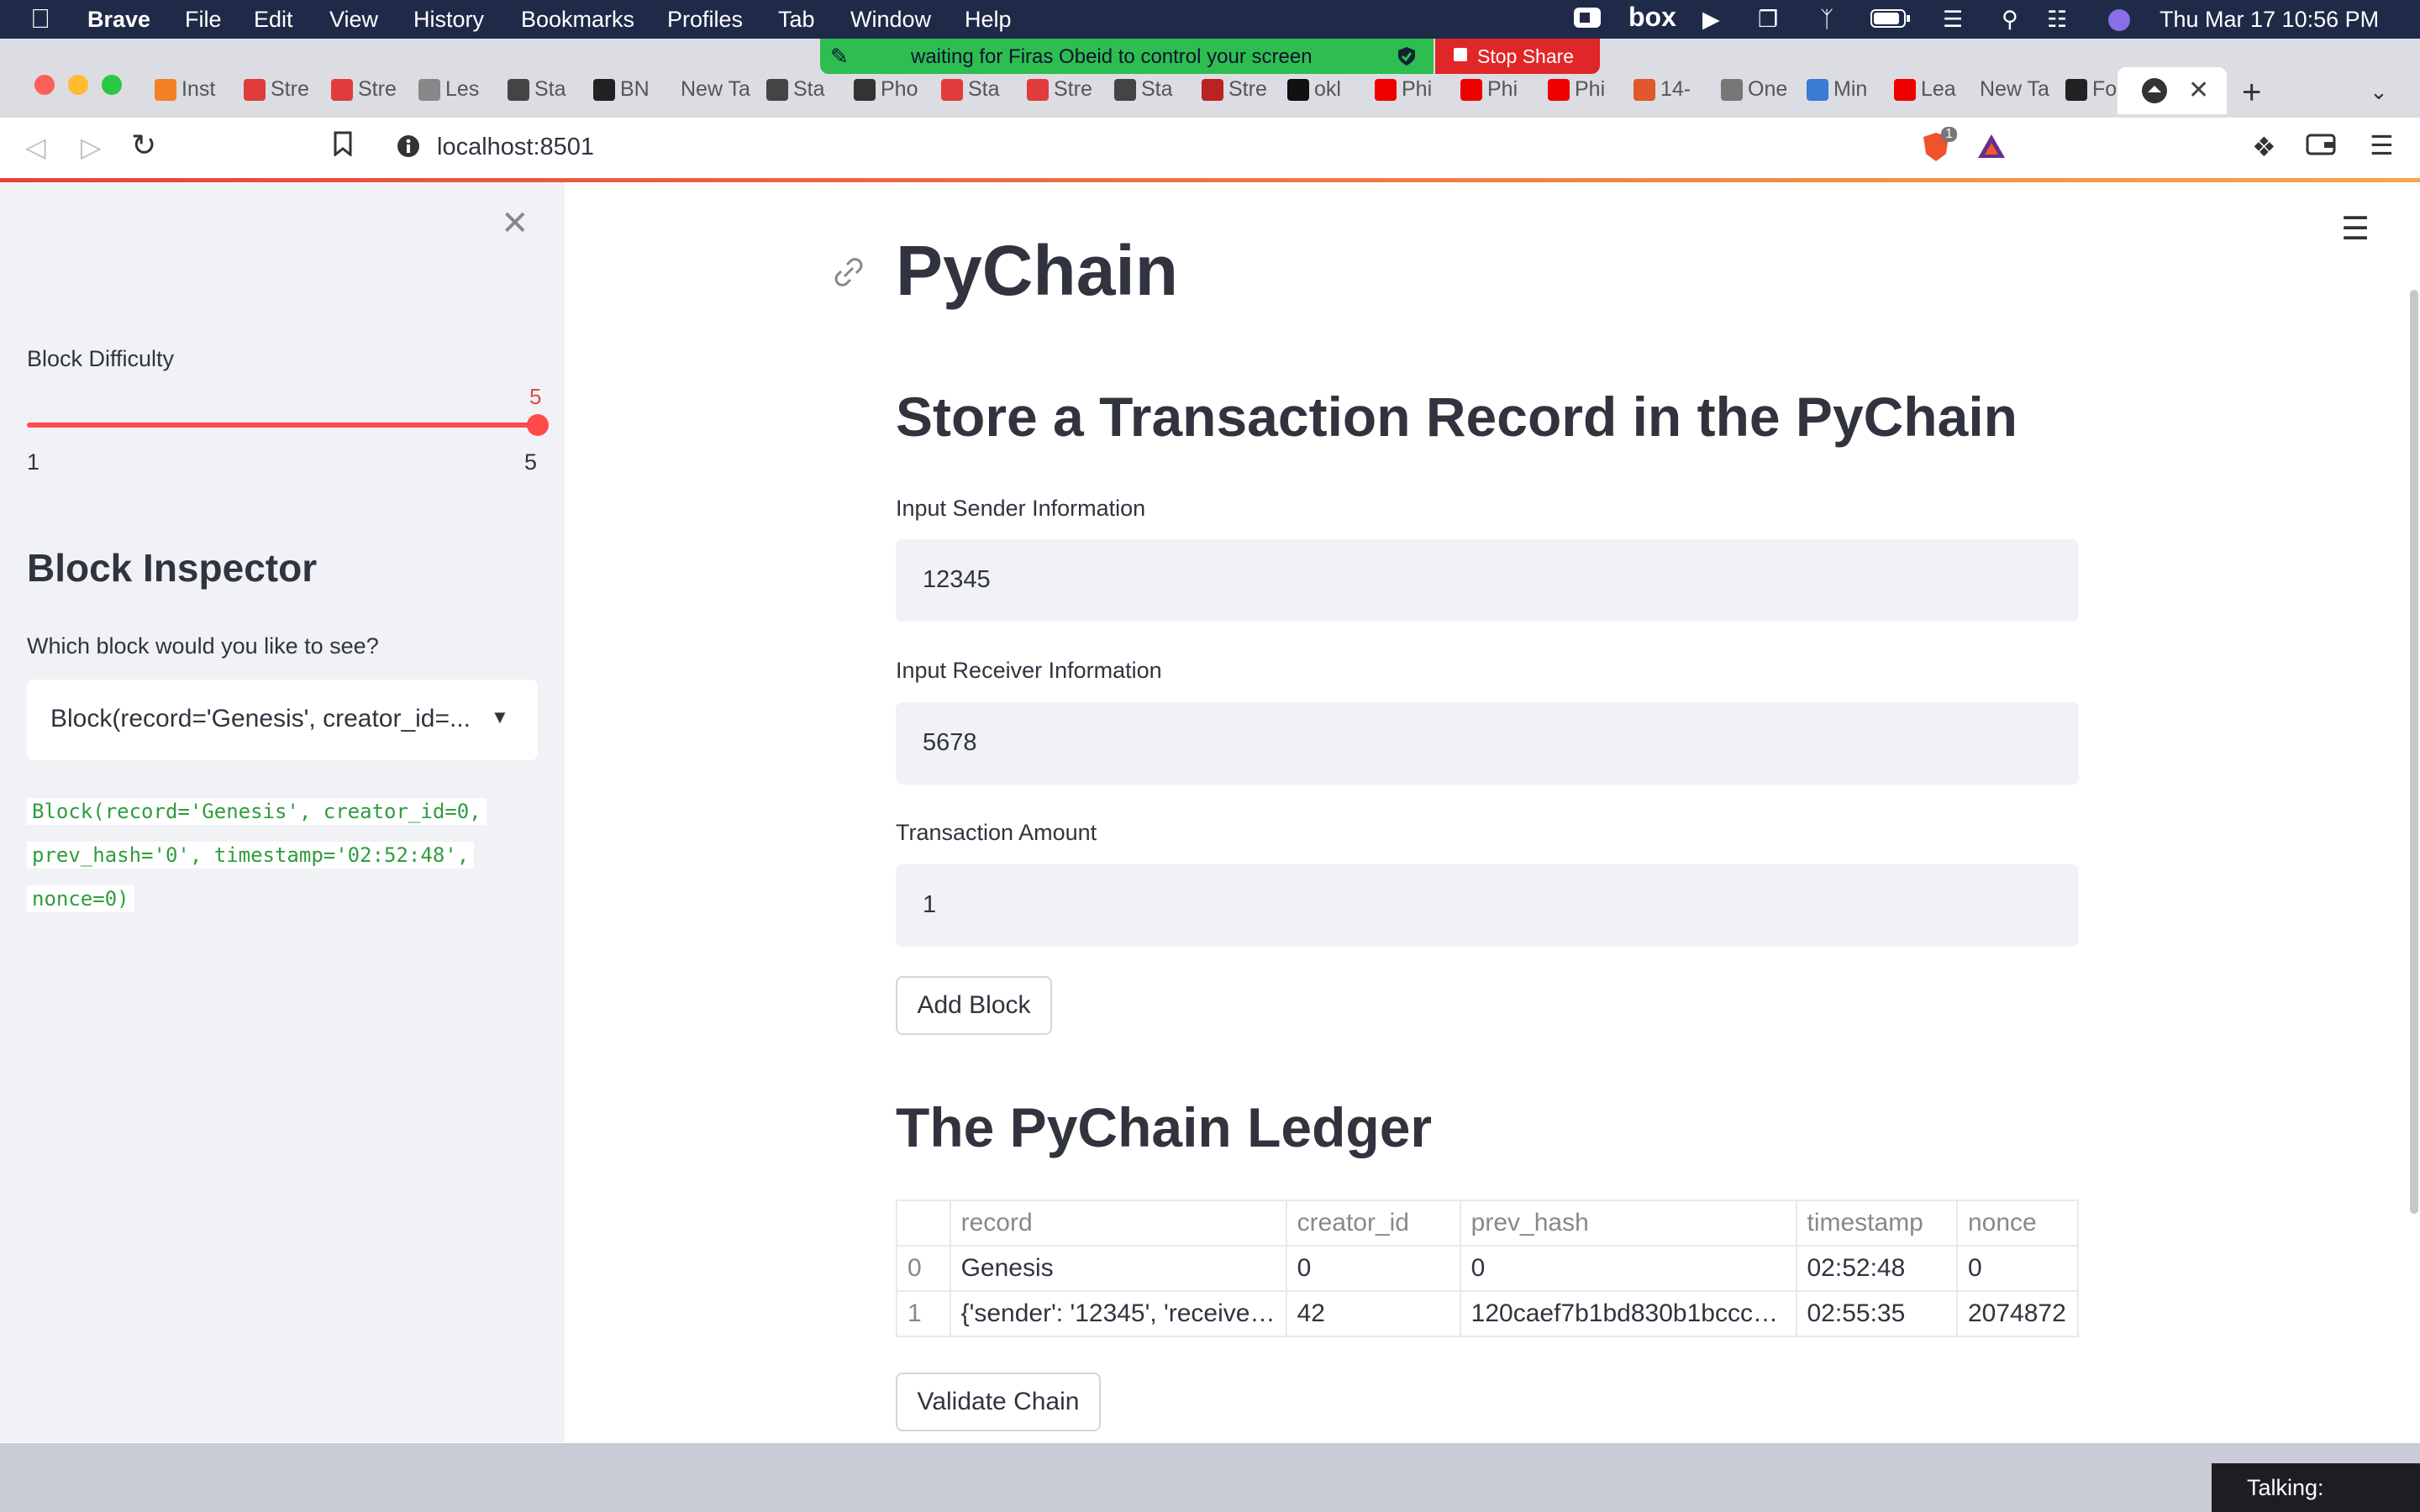  Describe the element at coordinates (930, 904) in the screenshot. I see `amount-input-value: 1` at that location.